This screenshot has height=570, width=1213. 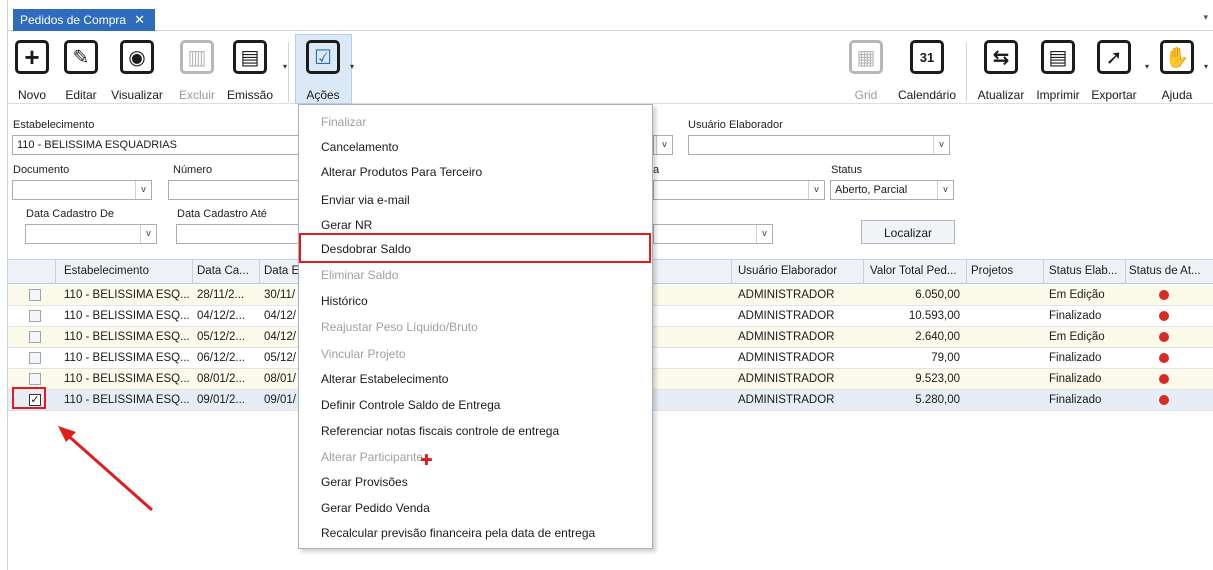 I want to click on editar-label: Editar, so click(x=81, y=95).